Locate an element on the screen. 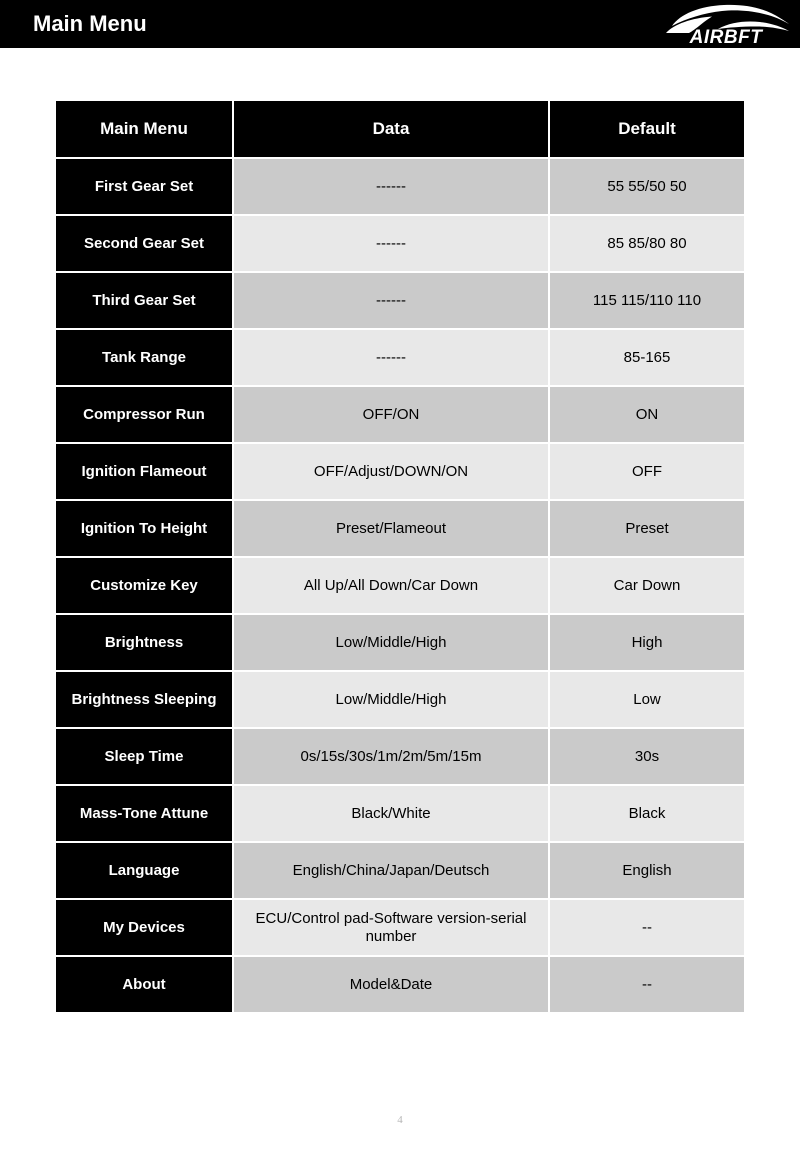 The width and height of the screenshot is (800, 1156). column-header-default: Default is located at coordinates (647, 129).